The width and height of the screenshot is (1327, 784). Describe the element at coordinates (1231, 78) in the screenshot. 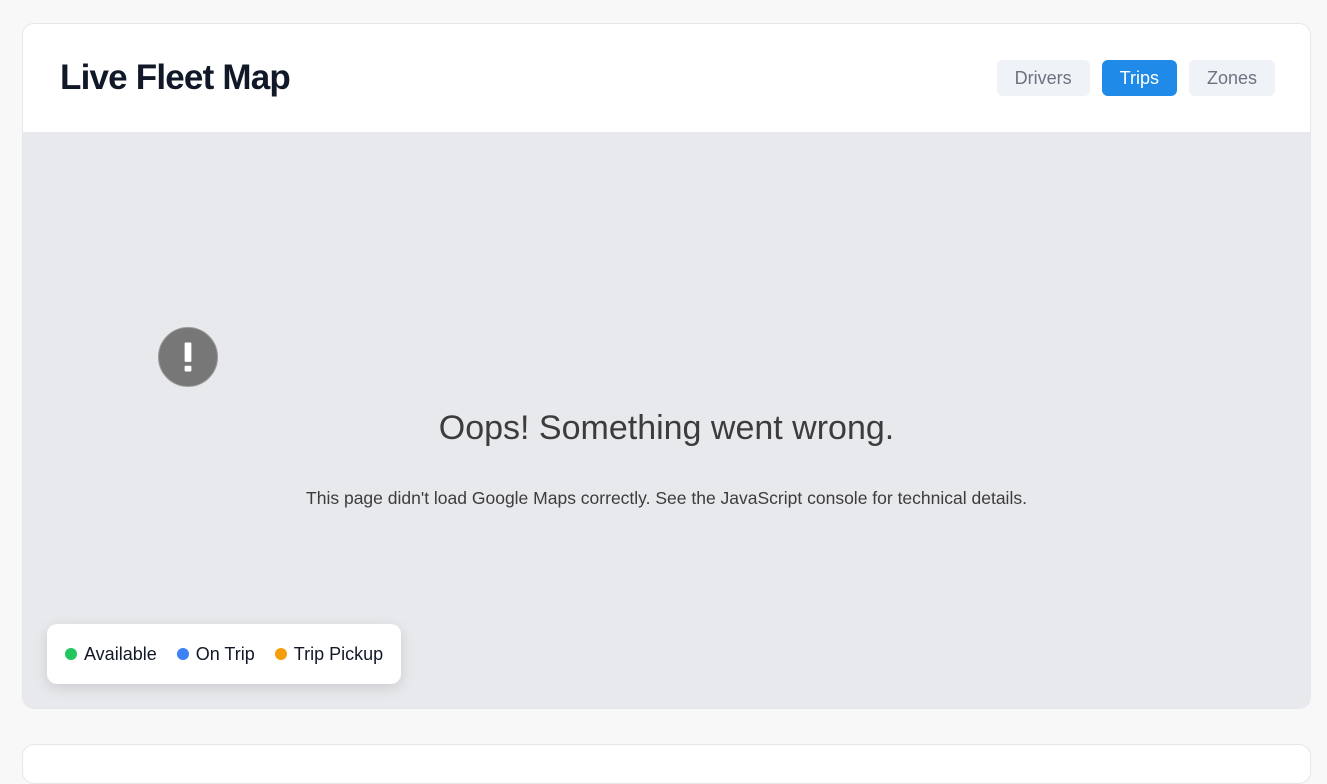

I see `tab-zones: Zones` at that location.